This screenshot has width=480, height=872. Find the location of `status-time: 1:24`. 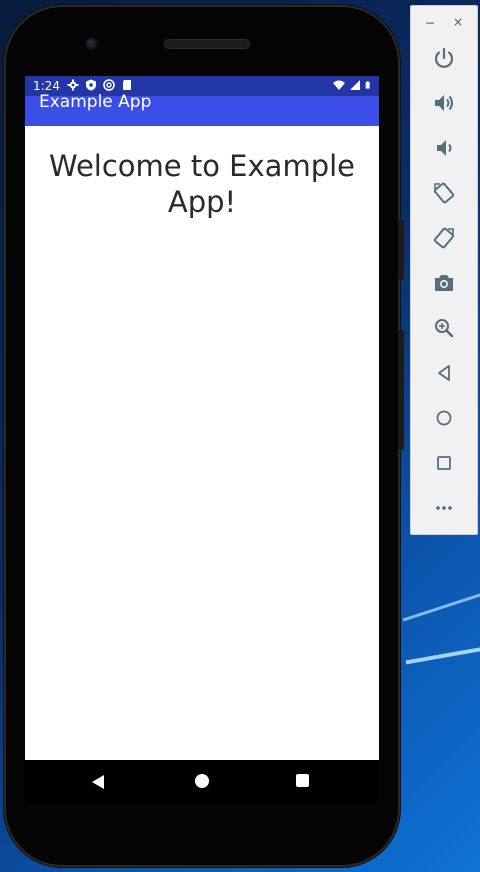

status-time: 1:24 is located at coordinates (46, 86).